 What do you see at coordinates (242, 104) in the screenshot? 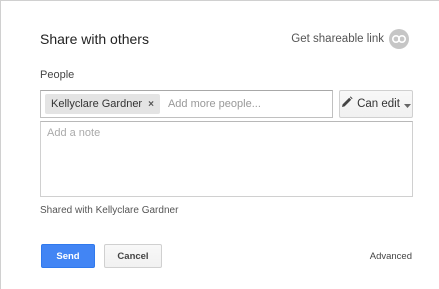
I see `add-people-input` at bounding box center [242, 104].